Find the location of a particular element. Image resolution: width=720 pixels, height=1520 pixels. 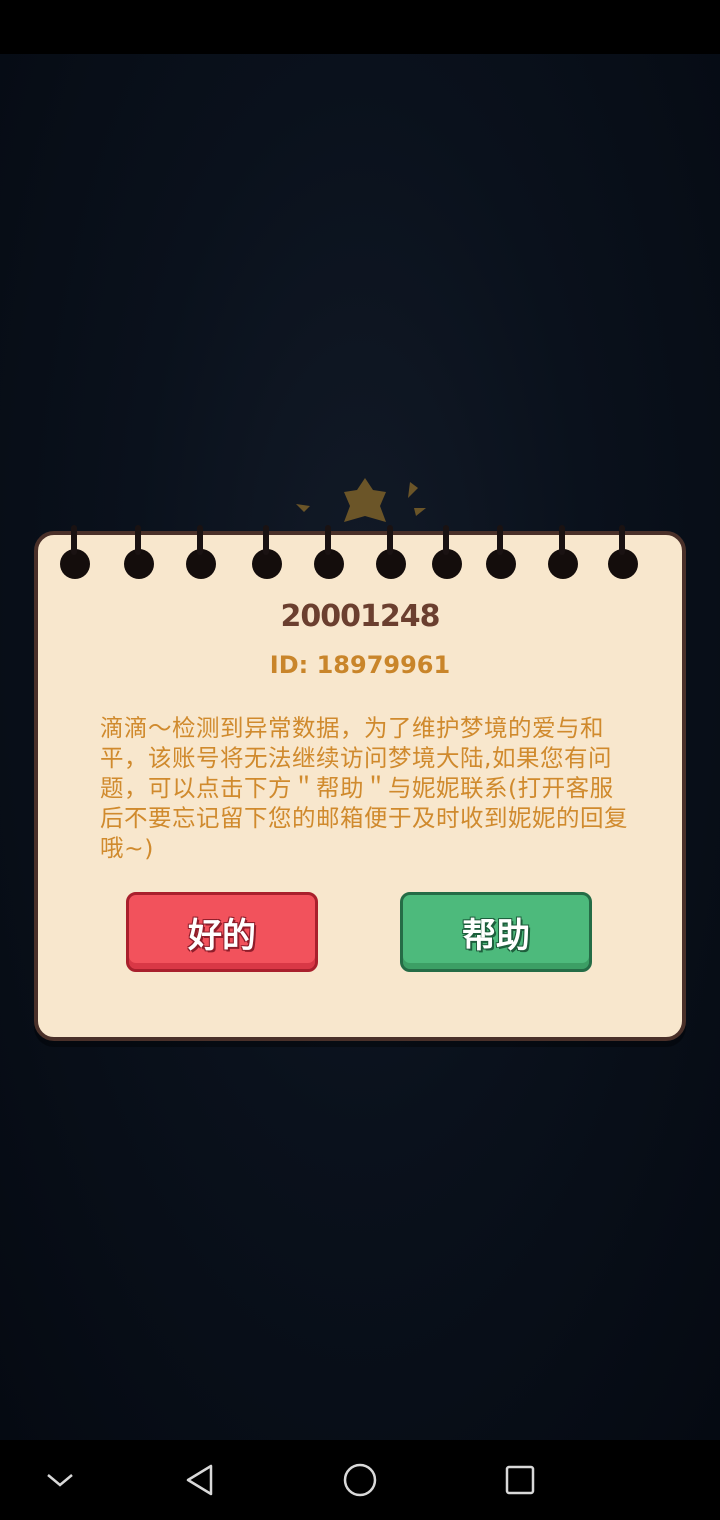

navigation-bar is located at coordinates (360, 1480).